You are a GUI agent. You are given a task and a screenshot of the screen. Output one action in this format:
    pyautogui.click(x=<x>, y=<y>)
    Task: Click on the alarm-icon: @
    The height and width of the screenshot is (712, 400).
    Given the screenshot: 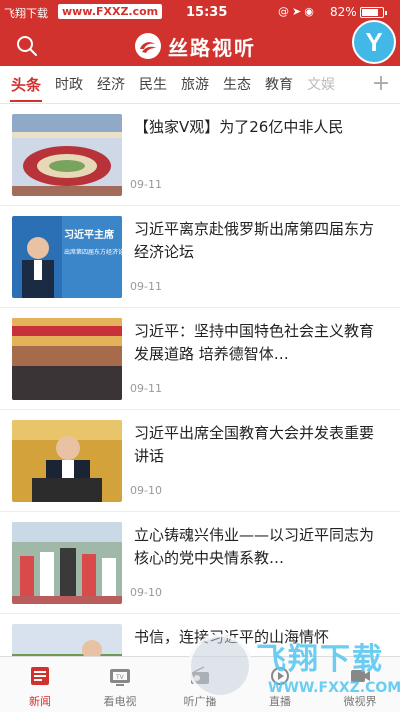 What is the action you would take?
    pyautogui.click(x=285, y=11)
    